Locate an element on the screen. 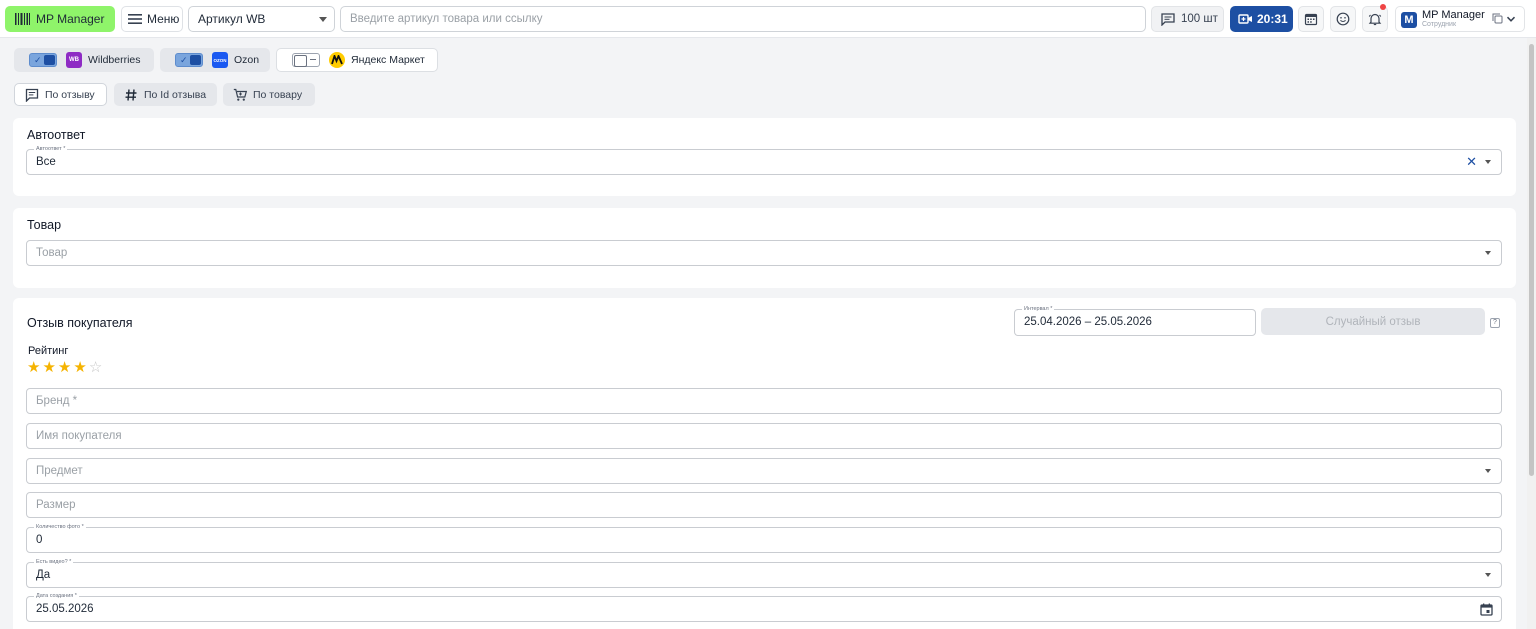  random-review-button: Случайный отзыв is located at coordinates (1373, 321).